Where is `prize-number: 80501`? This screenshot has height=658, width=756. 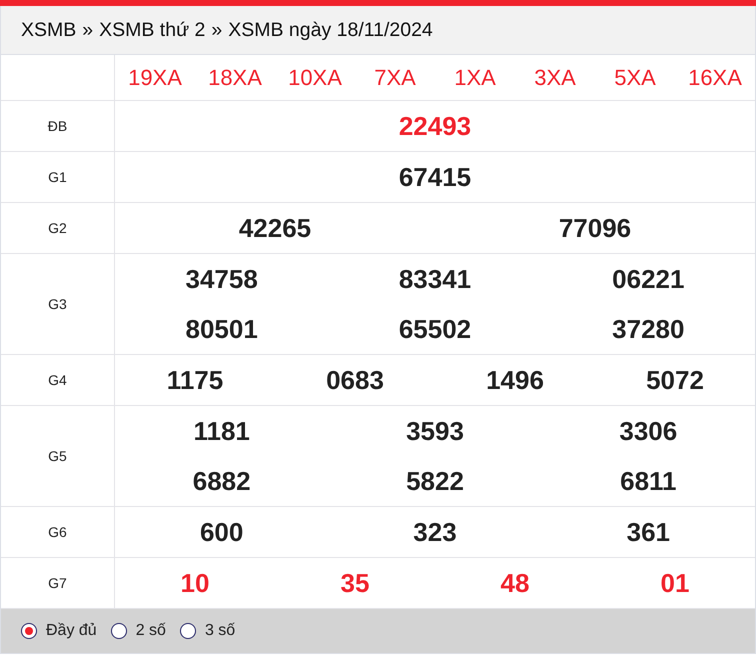
prize-number: 80501 is located at coordinates (221, 329).